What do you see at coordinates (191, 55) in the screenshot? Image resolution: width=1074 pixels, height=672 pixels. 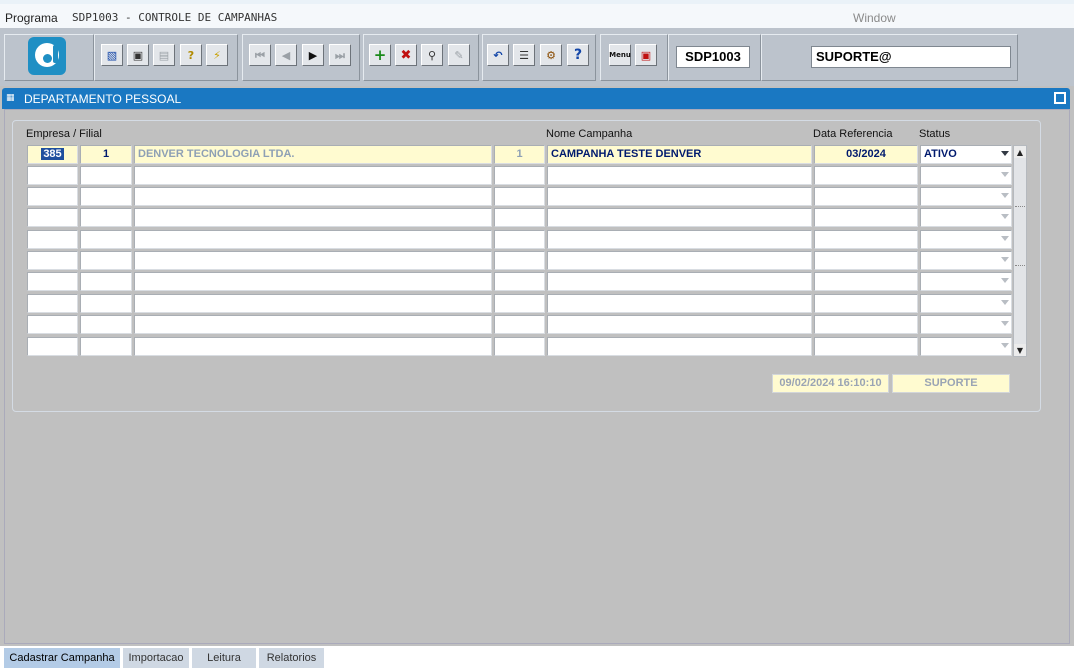 I see `query-icon: ?` at bounding box center [191, 55].